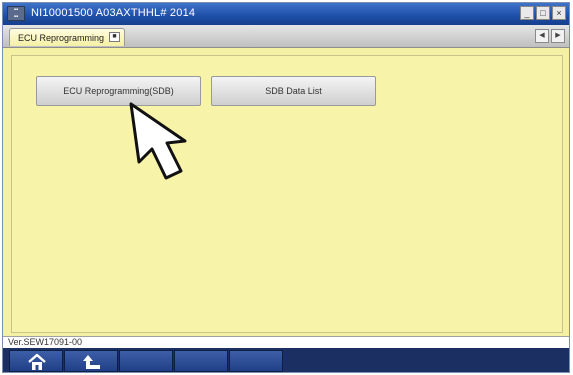 The image size is (573, 375). I want to click on return-button, so click(91, 361).